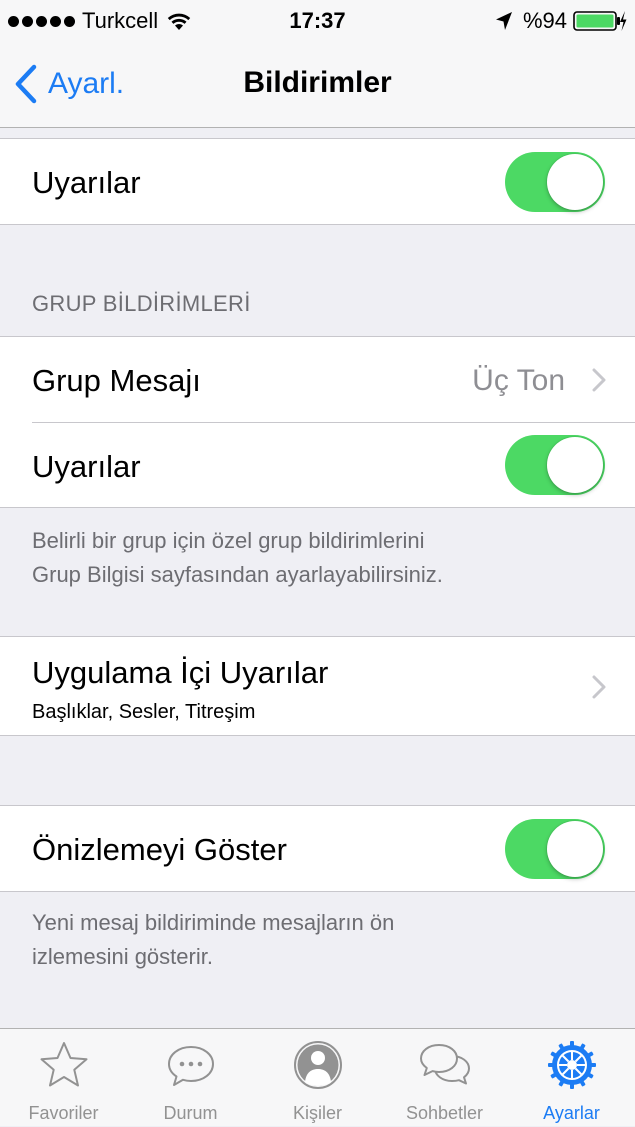 The width and height of the screenshot is (635, 1127). Describe the element at coordinates (444, 1113) in the screenshot. I see `tab-label: Sohbetler` at that location.